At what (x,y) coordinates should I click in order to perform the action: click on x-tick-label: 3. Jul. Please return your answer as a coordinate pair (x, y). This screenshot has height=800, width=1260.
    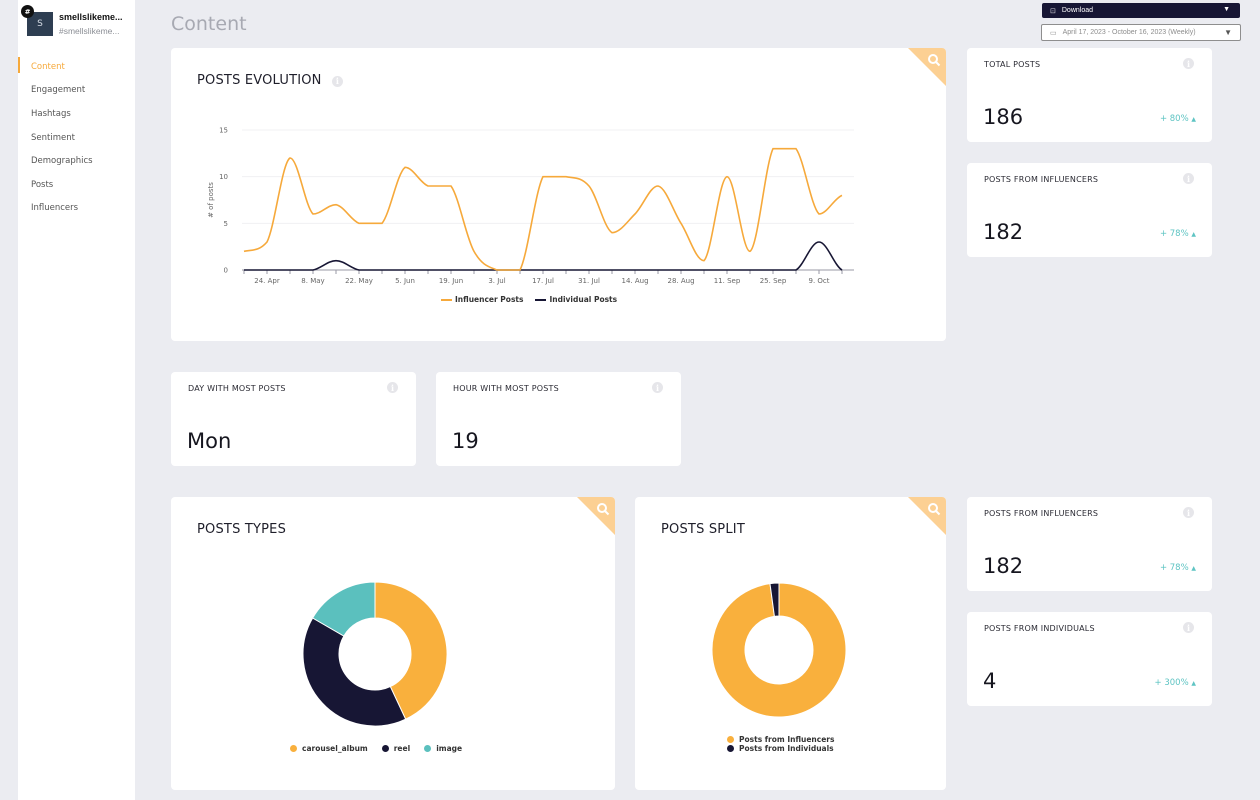
    Looking at the image, I should click on (496, 281).